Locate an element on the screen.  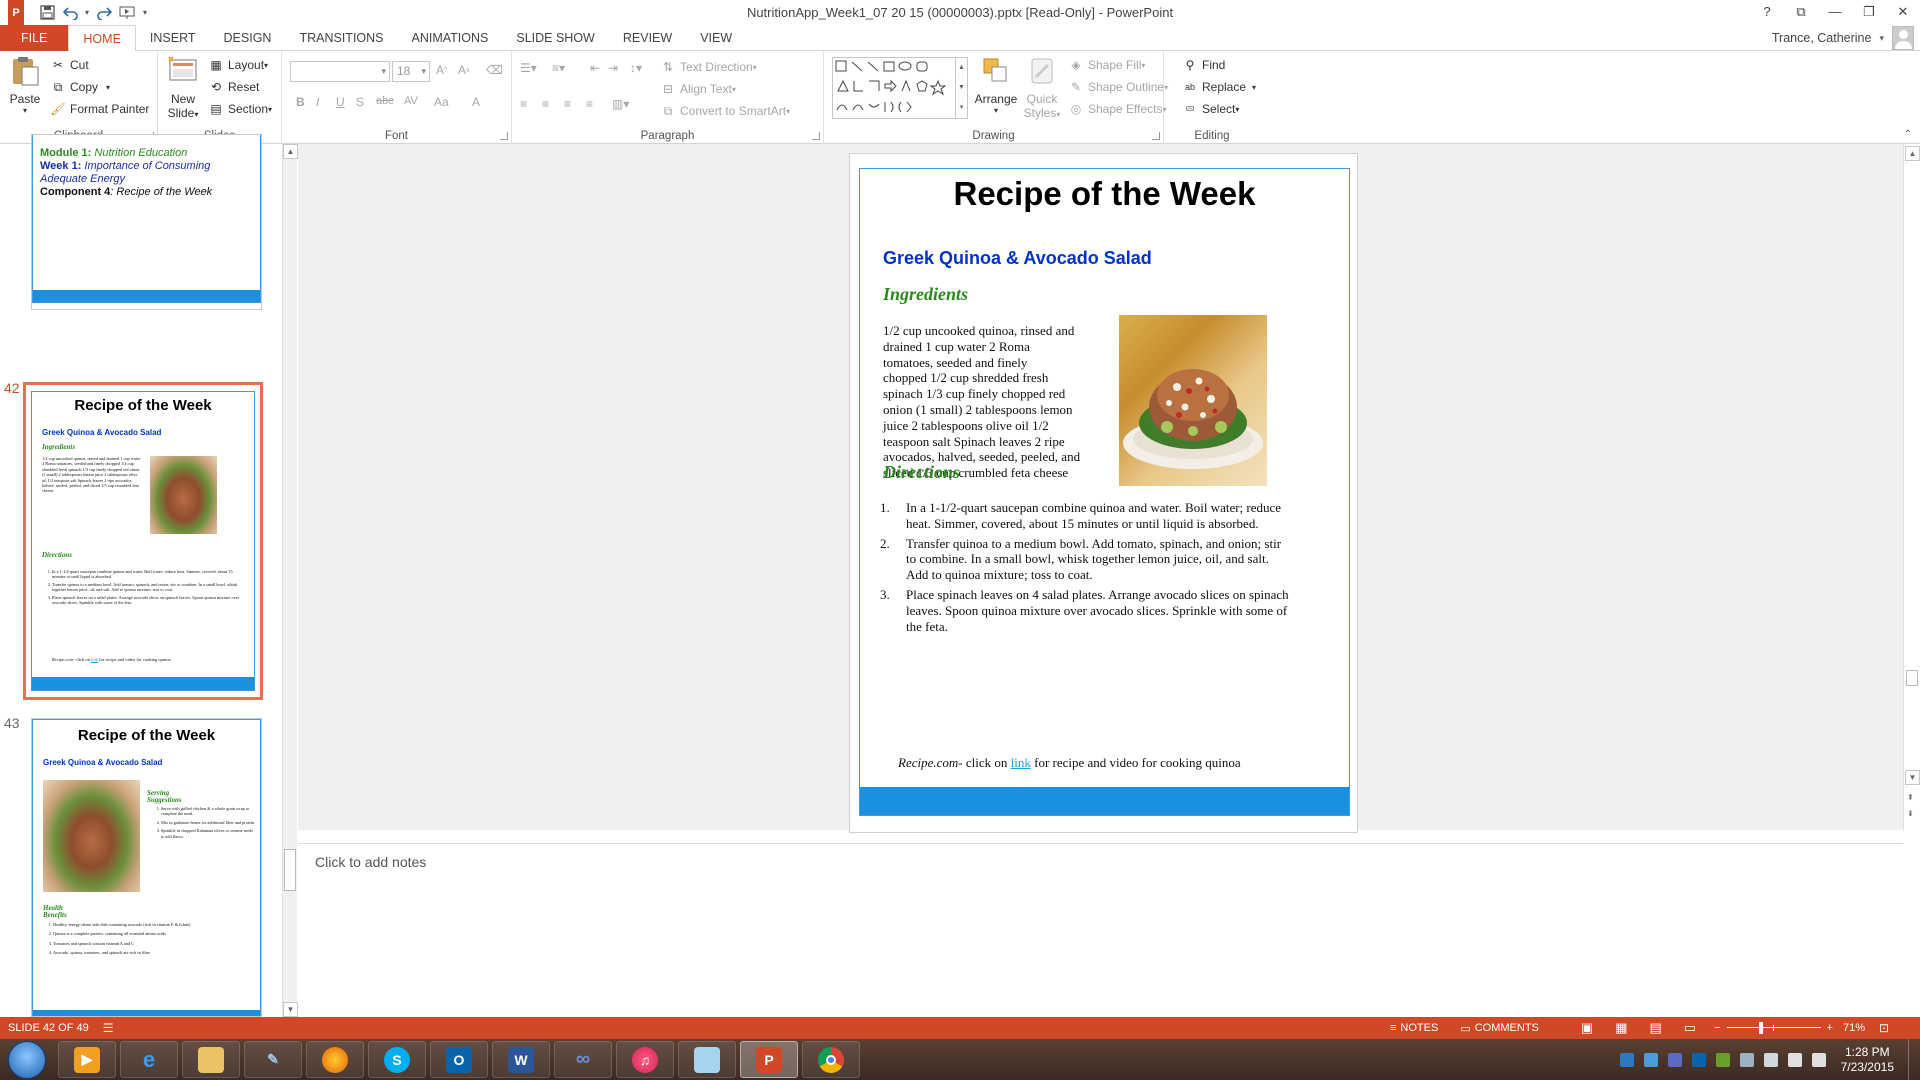
zoom-slider is located at coordinates (1773, 1028).